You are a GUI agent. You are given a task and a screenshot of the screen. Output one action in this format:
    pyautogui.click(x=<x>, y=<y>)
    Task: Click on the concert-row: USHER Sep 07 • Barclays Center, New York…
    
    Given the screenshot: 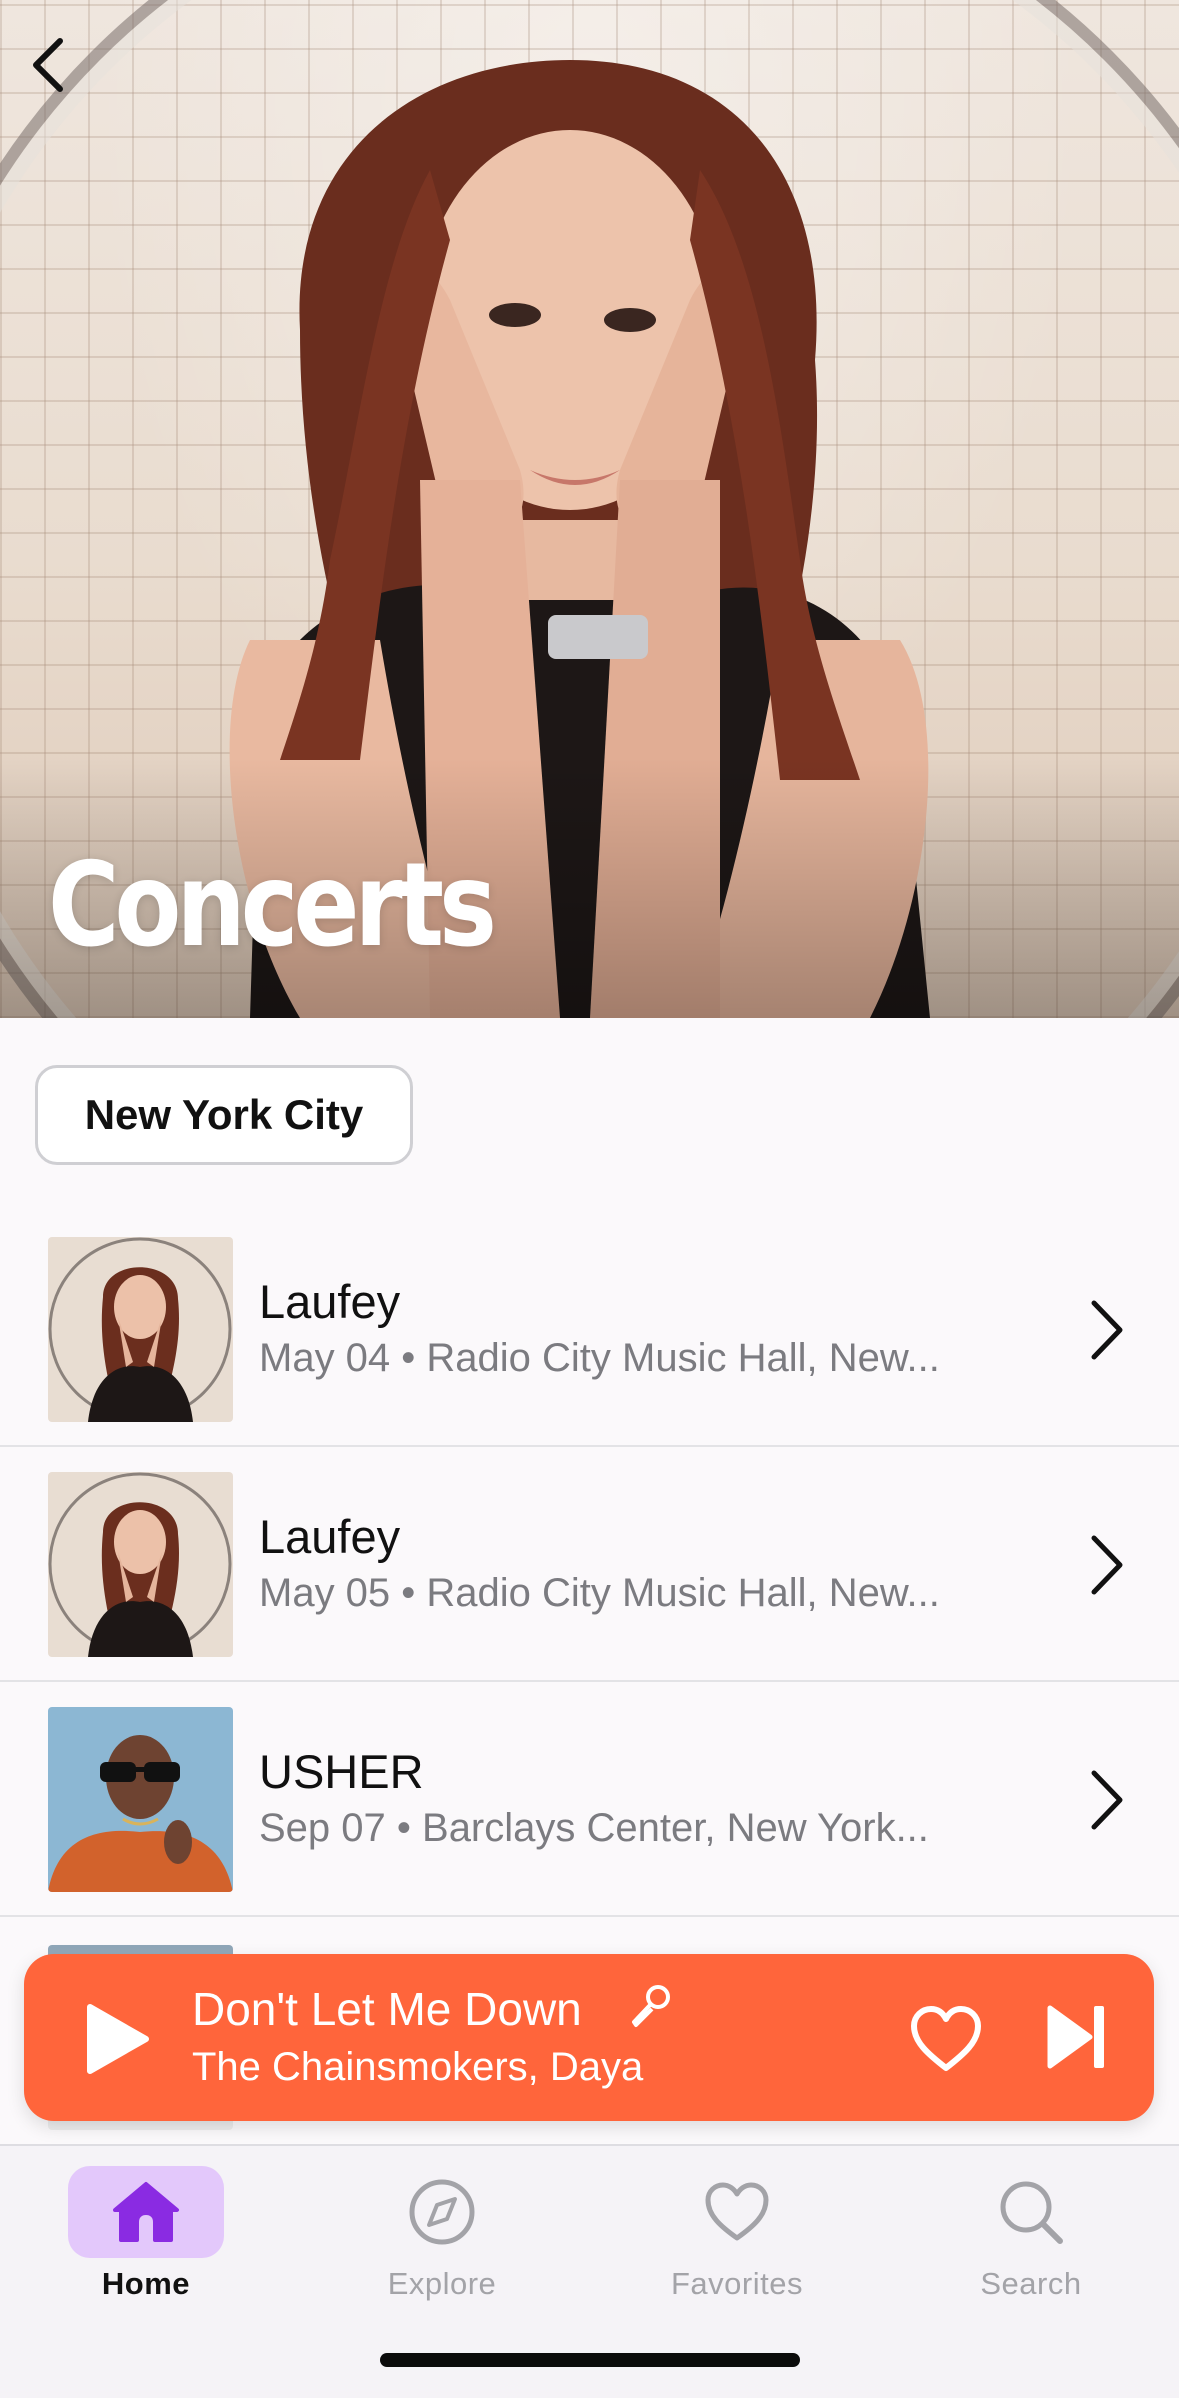 What is the action you would take?
    pyautogui.click(x=589, y=1799)
    